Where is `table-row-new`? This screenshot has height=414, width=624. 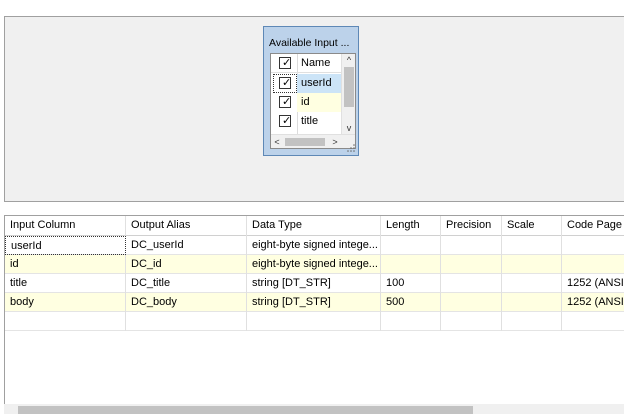 table-row-new is located at coordinates (314, 321).